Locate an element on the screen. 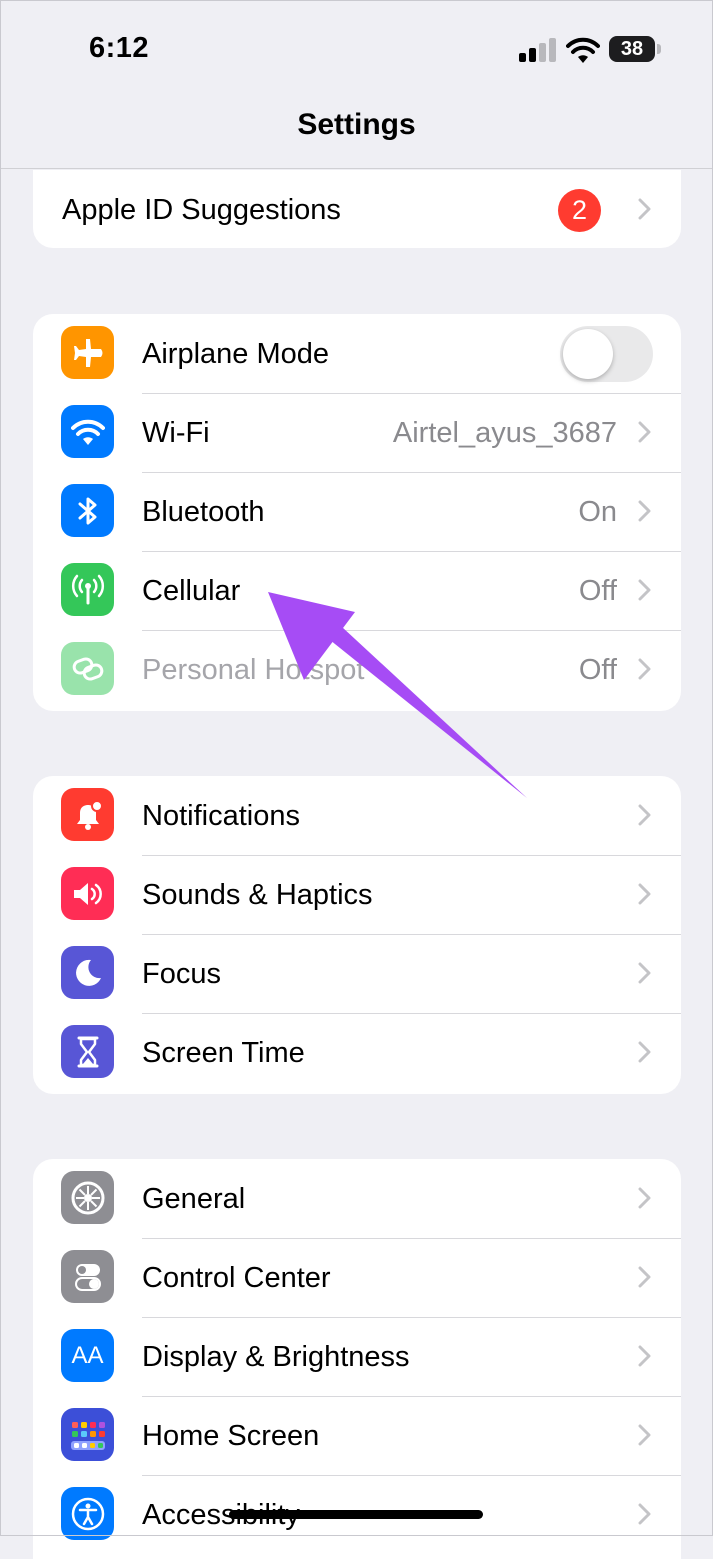 The image size is (713, 1559). row-value: Airtel_ayus_3687 is located at coordinates (504, 433).